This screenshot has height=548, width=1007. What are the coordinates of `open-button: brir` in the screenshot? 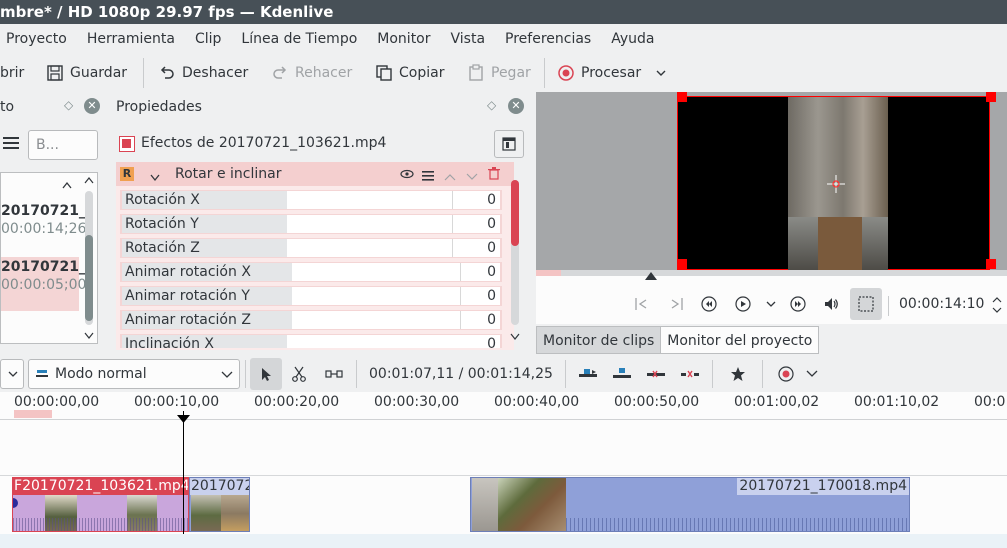 It's located at (12, 73).